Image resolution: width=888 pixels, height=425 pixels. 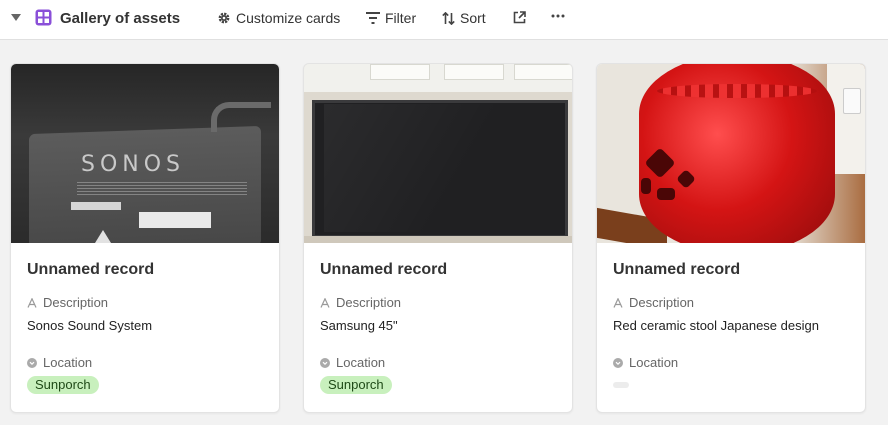 I want to click on gallery-view-icon, so click(x=43, y=17).